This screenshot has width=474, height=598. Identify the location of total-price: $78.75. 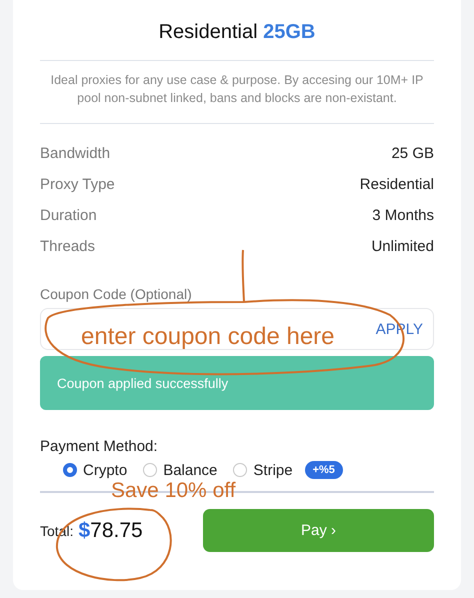
(110, 530).